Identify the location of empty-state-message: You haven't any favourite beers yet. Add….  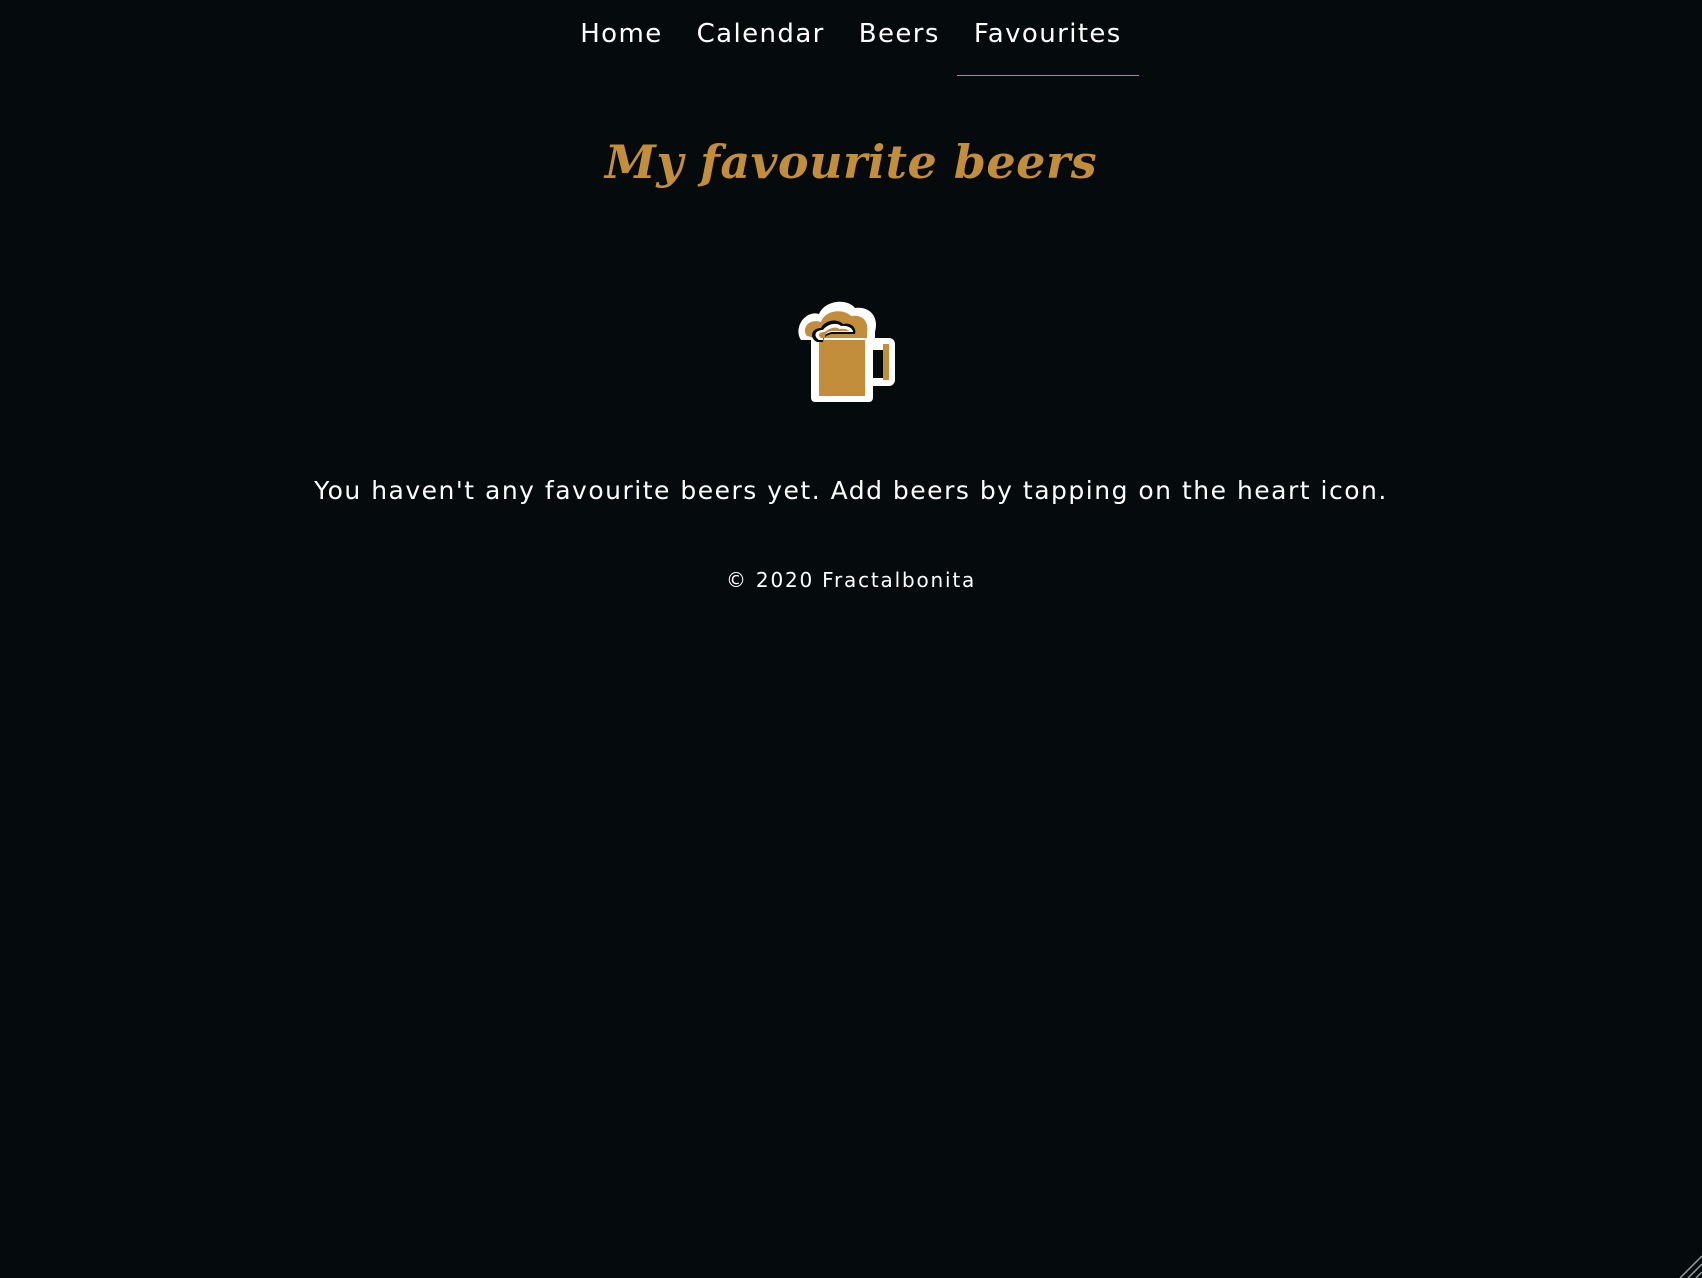
(851, 490).